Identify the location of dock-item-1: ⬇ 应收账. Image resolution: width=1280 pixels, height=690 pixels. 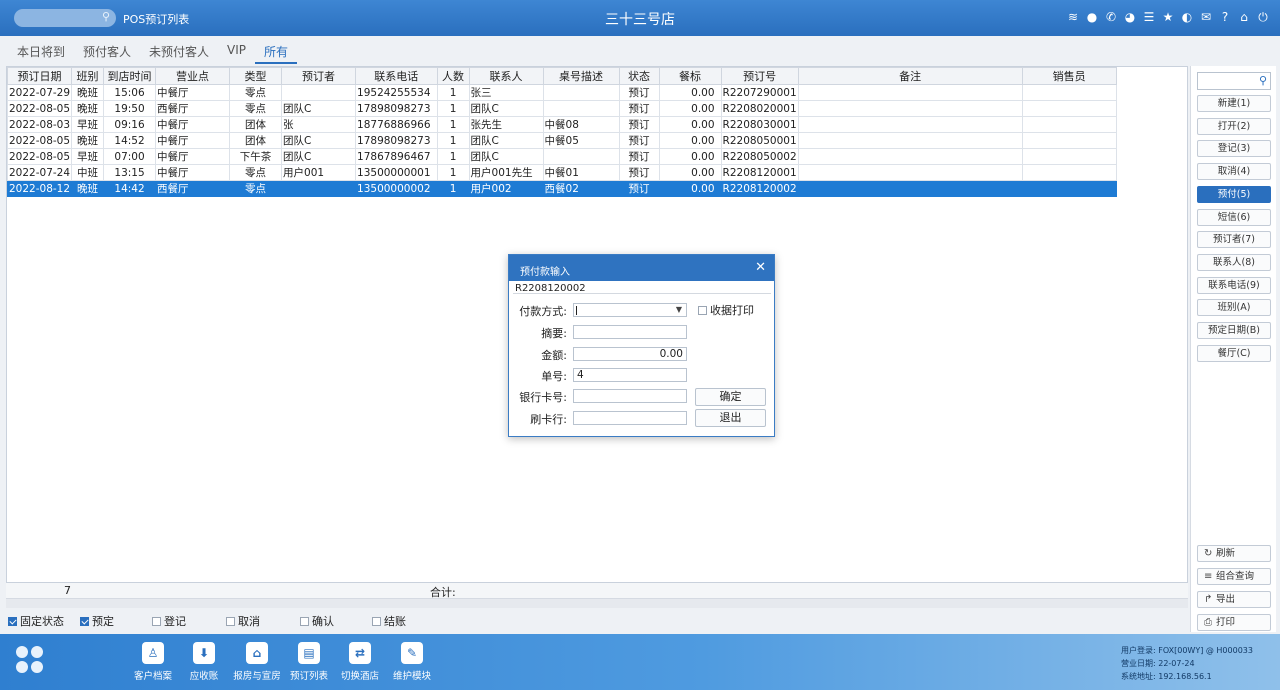
(204, 662).